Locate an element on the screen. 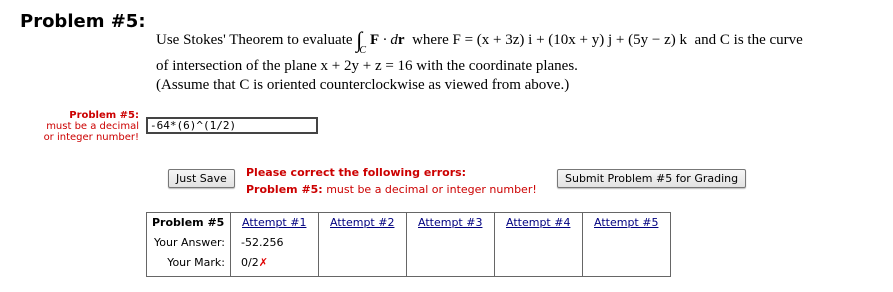  attempt-1-mark: 0/2✗ is located at coordinates (274, 266).